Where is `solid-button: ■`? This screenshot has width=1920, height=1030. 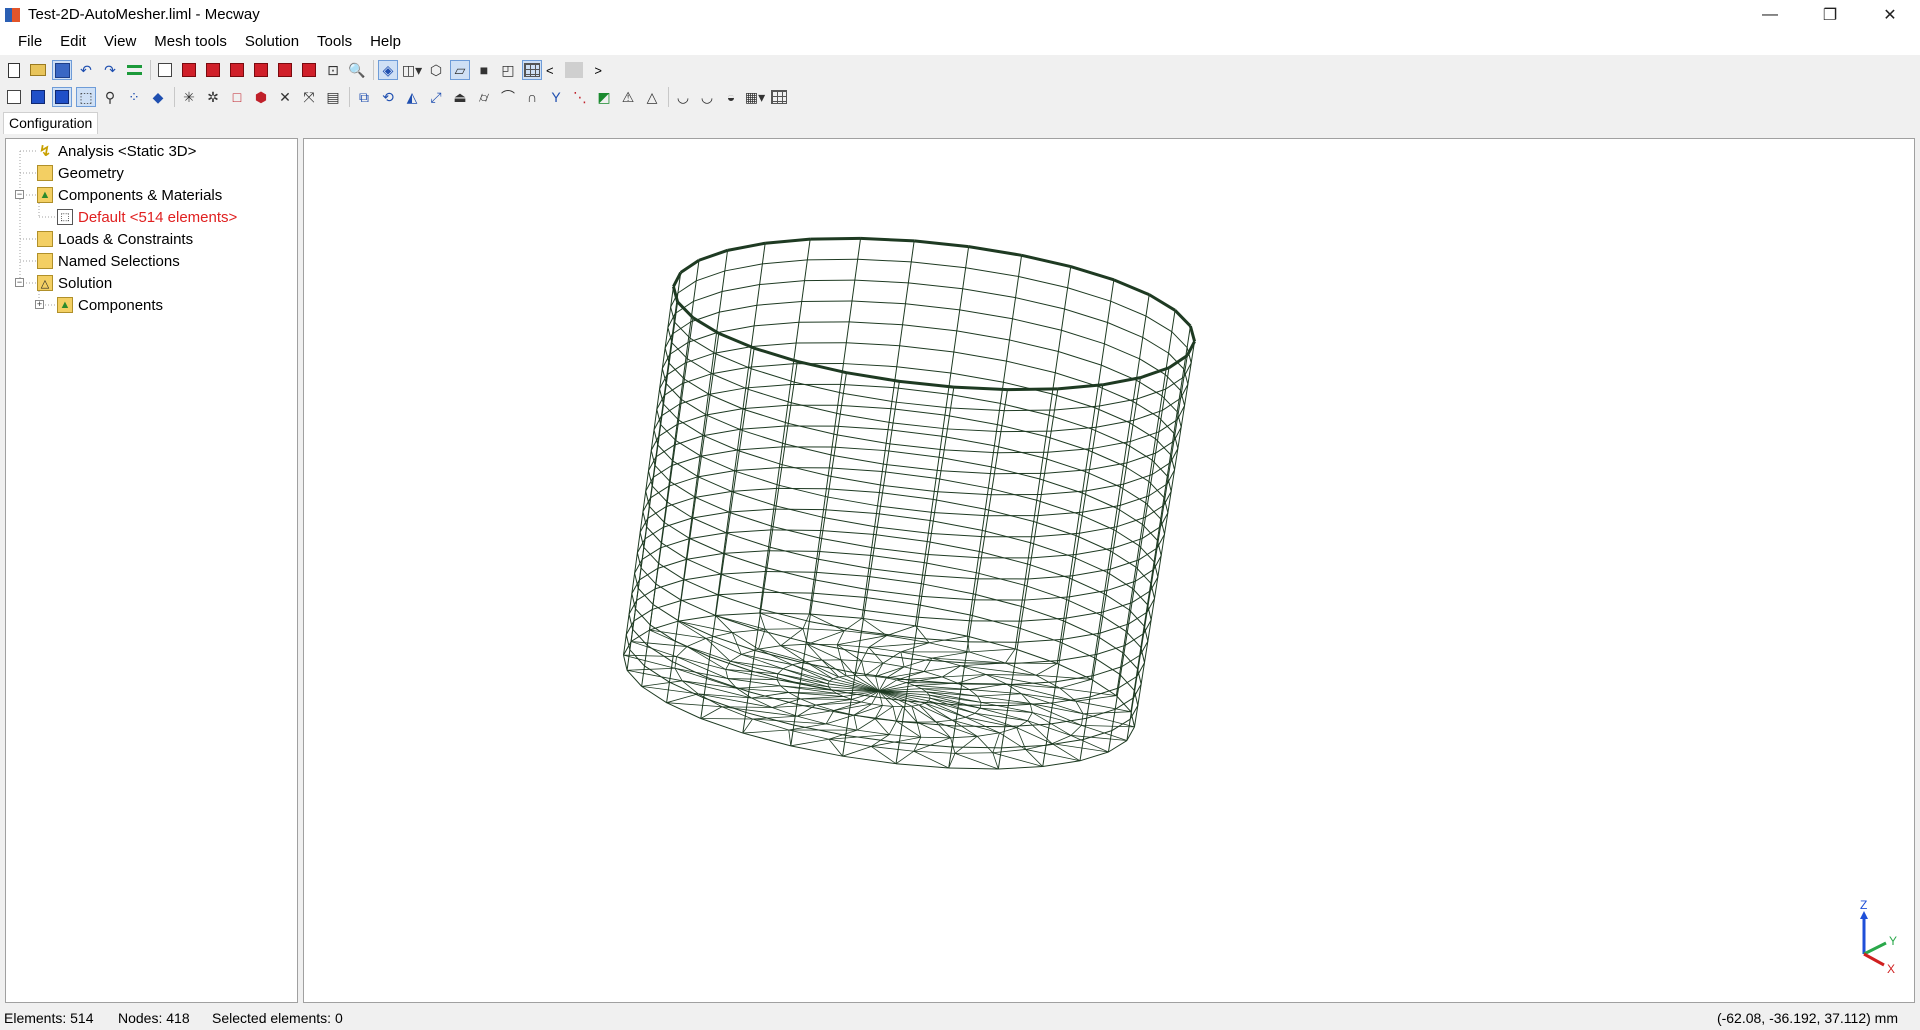
solid-button: ■ is located at coordinates (484, 70).